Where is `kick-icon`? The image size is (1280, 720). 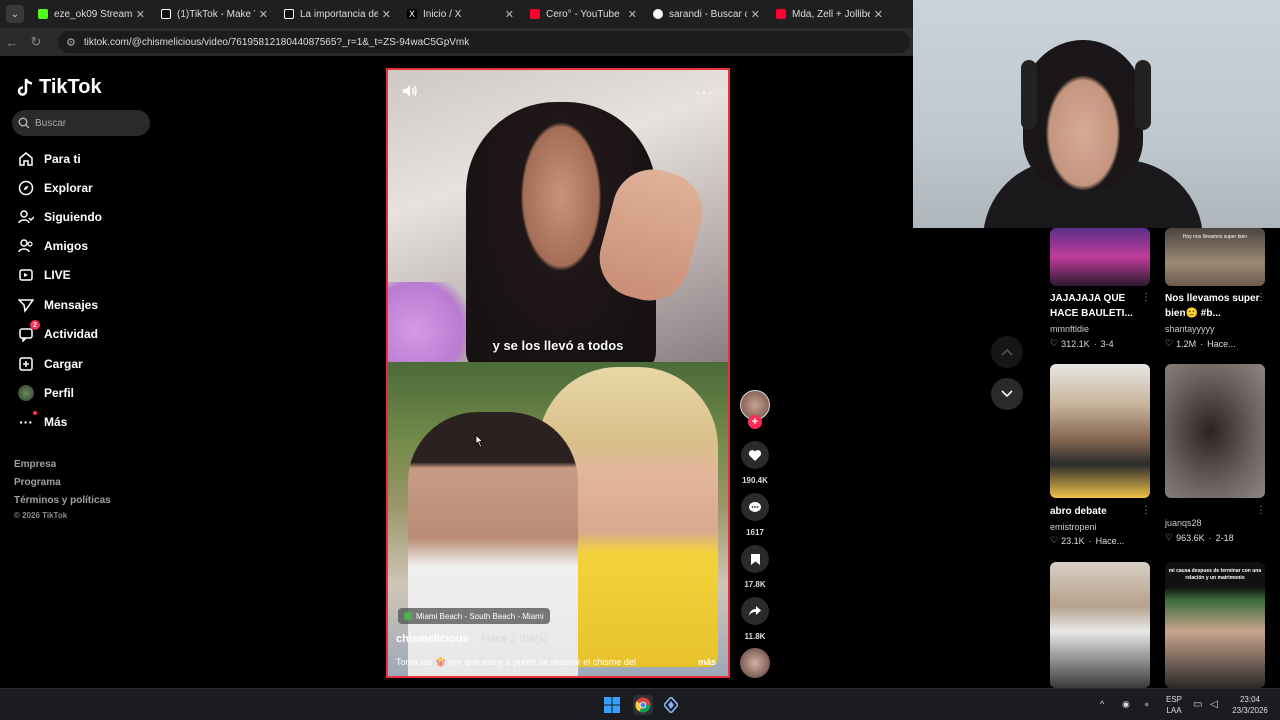 kick-icon is located at coordinates (43, 14).